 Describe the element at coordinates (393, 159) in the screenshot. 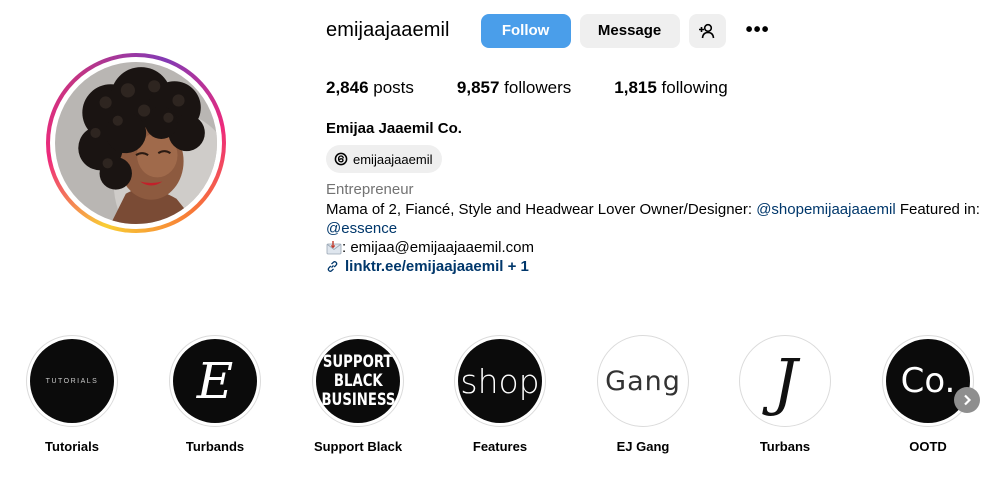

I see `threads-handle: emijaajaaemil` at that location.